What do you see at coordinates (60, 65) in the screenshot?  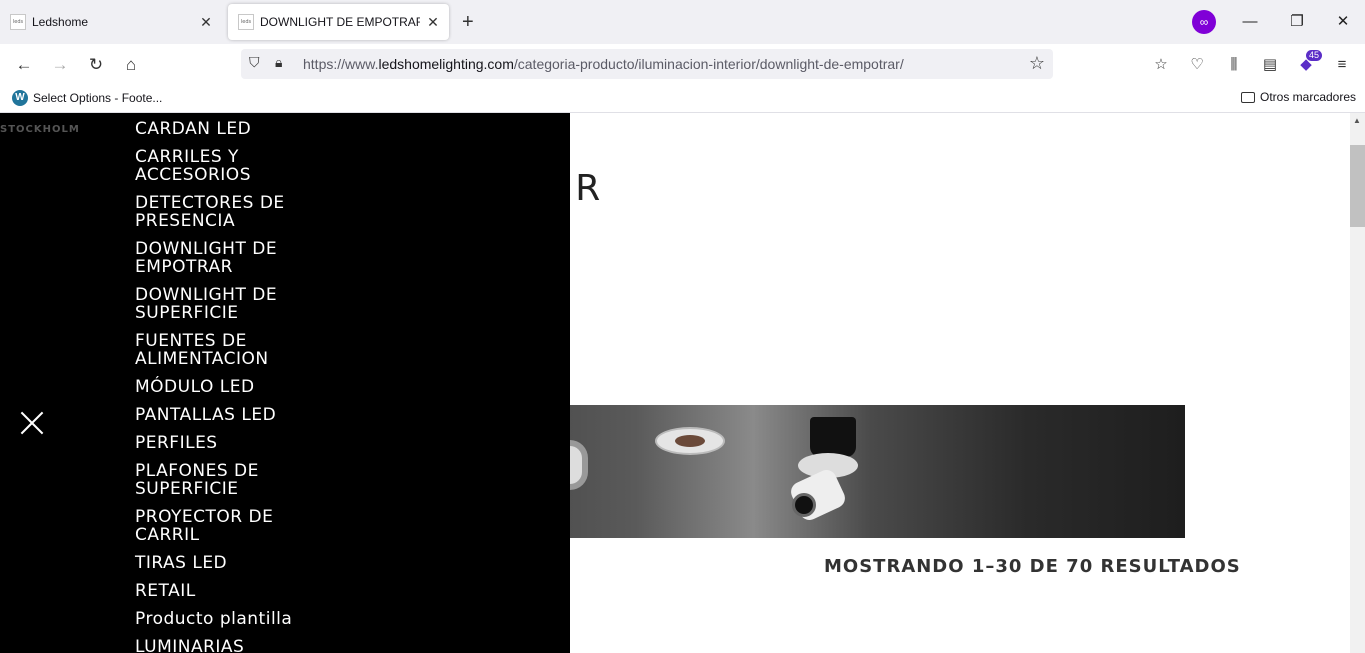 I see `forward-icon: →` at bounding box center [60, 65].